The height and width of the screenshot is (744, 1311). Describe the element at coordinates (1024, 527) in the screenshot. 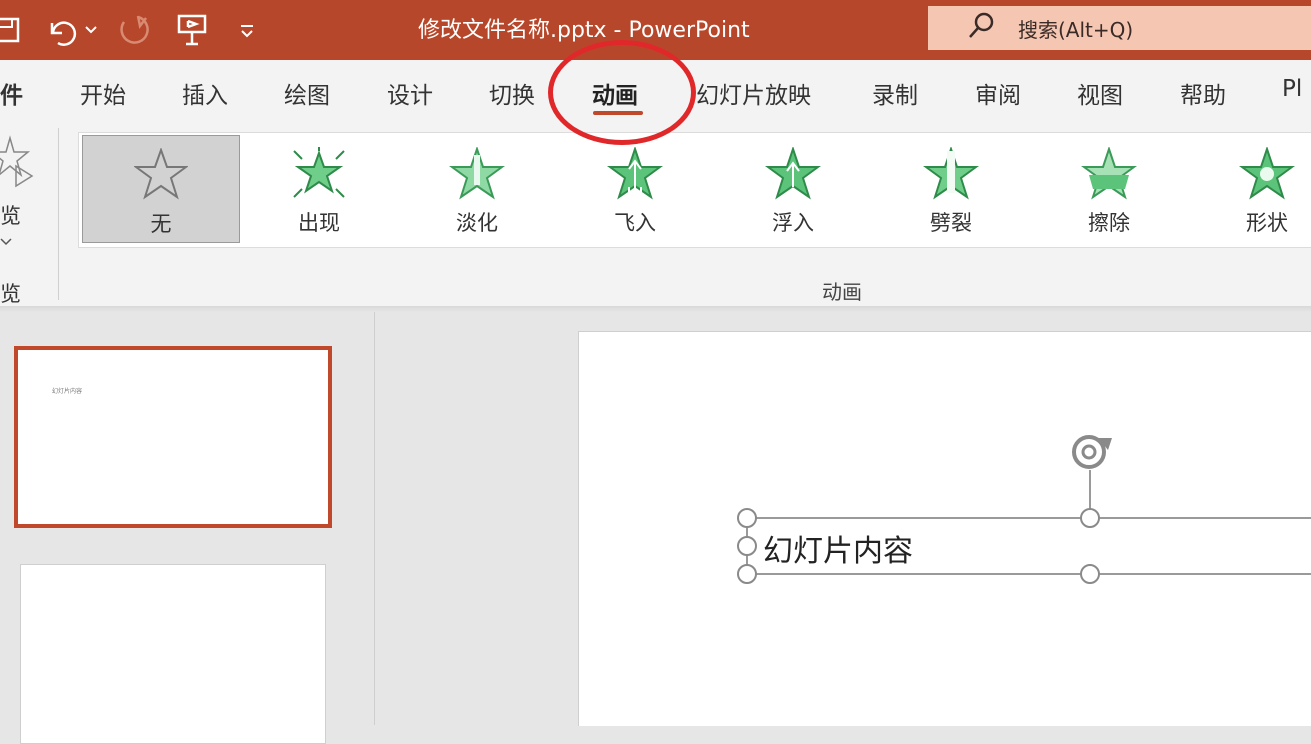

I see `textbox-selection` at that location.